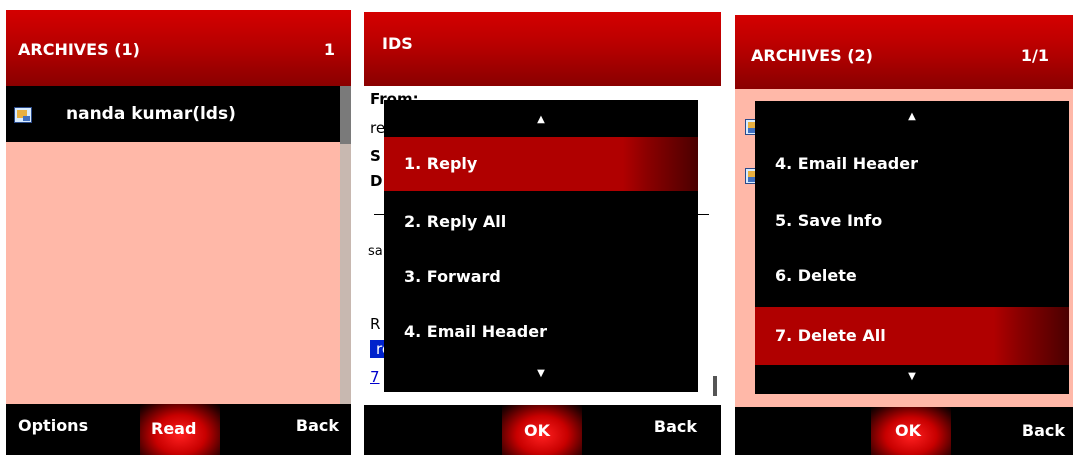 Image resolution: width=1078 pixels, height=455 pixels. Describe the element at coordinates (375, 324) in the screenshot. I see `regards-text: R` at that location.